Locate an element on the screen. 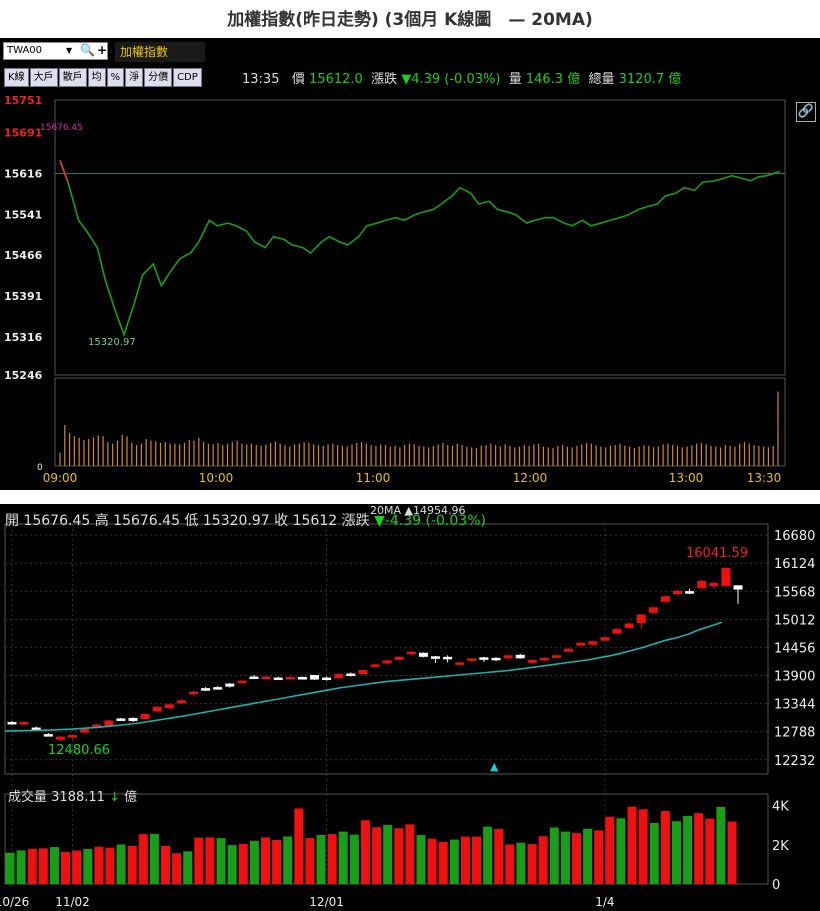  ma-value: ▲14954.96 is located at coordinates (435, 510).